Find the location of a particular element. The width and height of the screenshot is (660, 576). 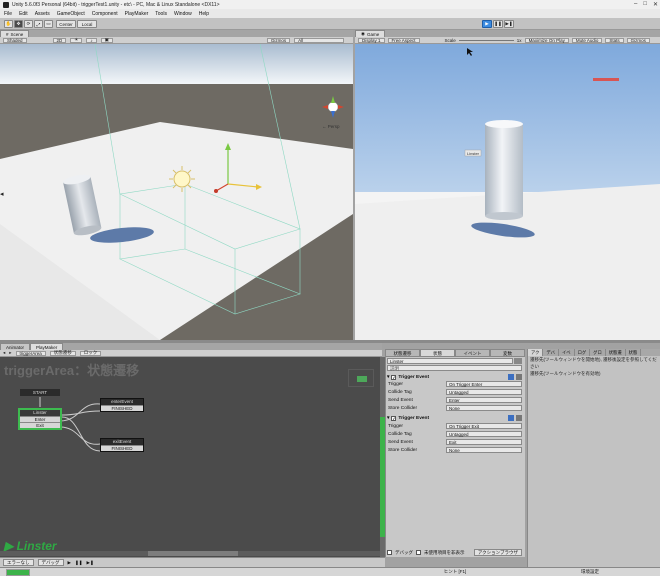

scene-gizmos-dropdown: Gizmos is located at coordinates (278, 40).